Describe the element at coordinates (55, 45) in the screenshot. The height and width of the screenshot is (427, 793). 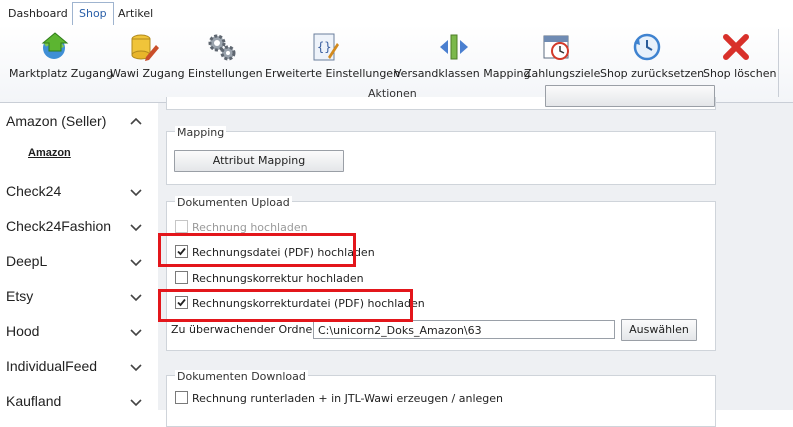
I see `globe-arrow-icon` at that location.